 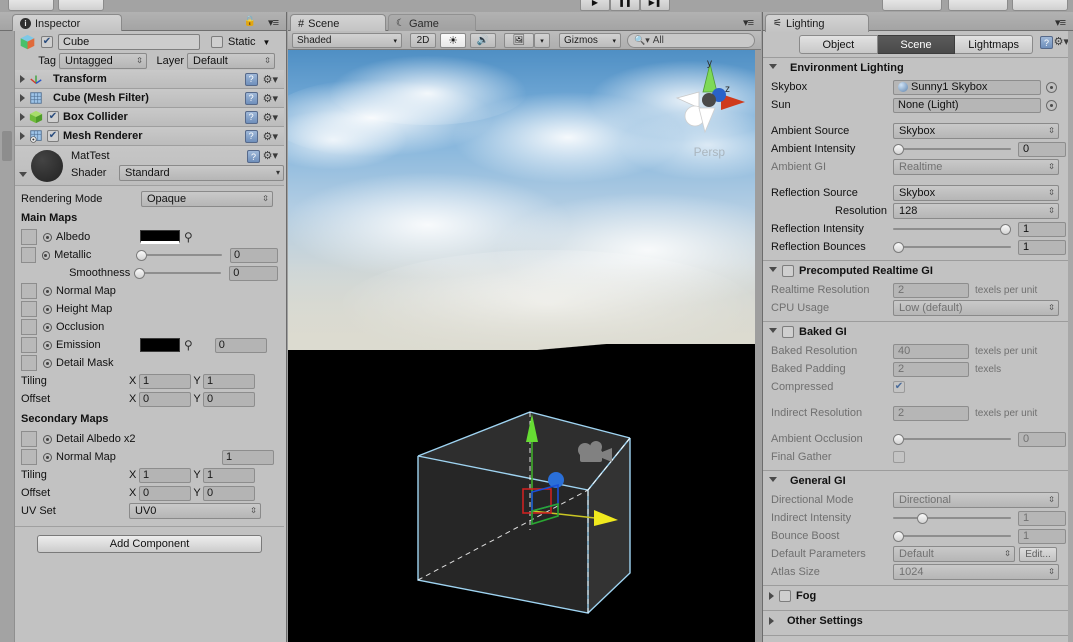 What do you see at coordinates (129, 42) in the screenshot?
I see `object-name-field: Cube` at bounding box center [129, 42].